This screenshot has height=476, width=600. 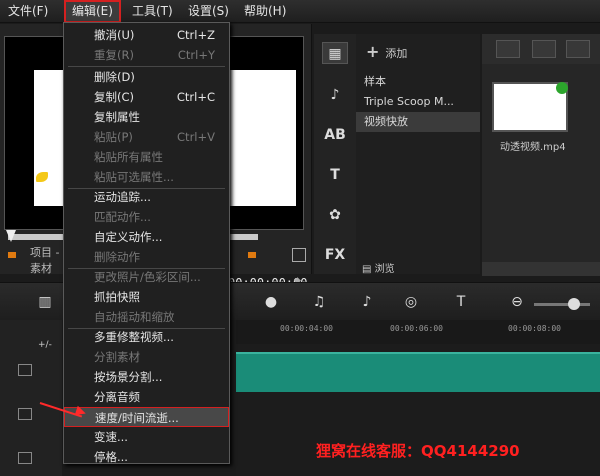 What do you see at coordinates (411, 302) in the screenshot?
I see `motion-track-icon: ◎` at bounding box center [411, 302].